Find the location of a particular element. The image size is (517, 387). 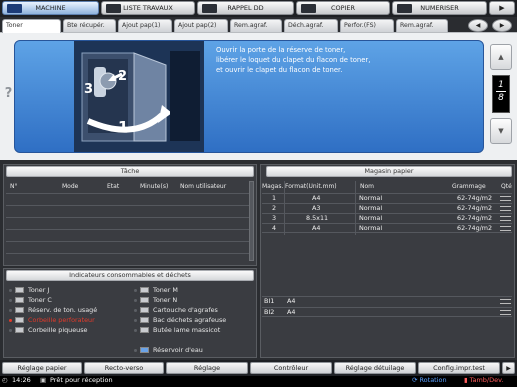

consumable-punch-box: Corbeille perforateur is located at coordinates (51, 320).